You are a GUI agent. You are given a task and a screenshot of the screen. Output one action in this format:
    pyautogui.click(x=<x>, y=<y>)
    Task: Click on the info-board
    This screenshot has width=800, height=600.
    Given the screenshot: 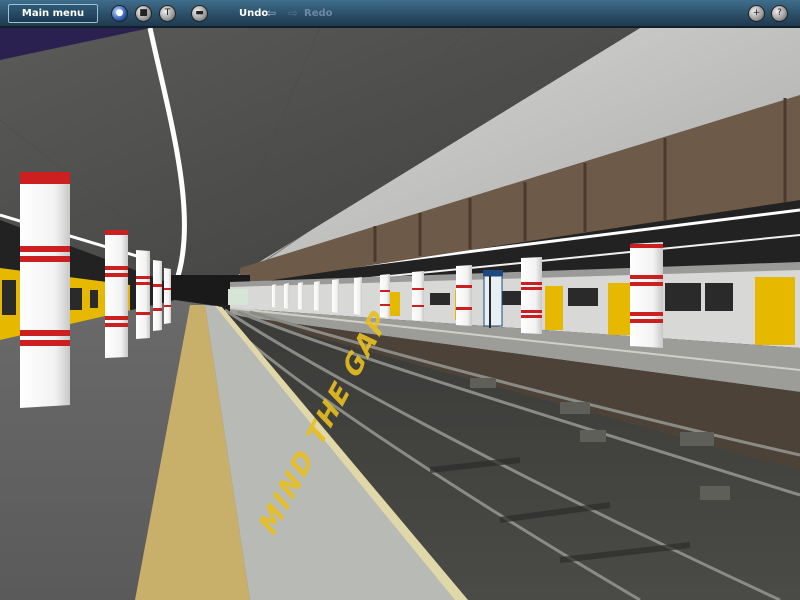 What is the action you would take?
    pyautogui.click(x=493, y=299)
    